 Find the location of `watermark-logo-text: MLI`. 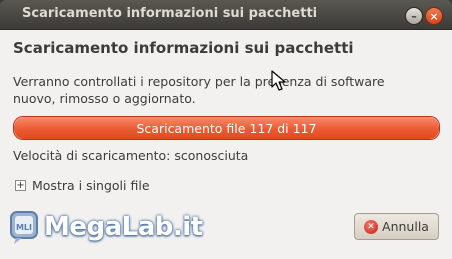

watermark-logo-text: MLI is located at coordinates (24, 227).